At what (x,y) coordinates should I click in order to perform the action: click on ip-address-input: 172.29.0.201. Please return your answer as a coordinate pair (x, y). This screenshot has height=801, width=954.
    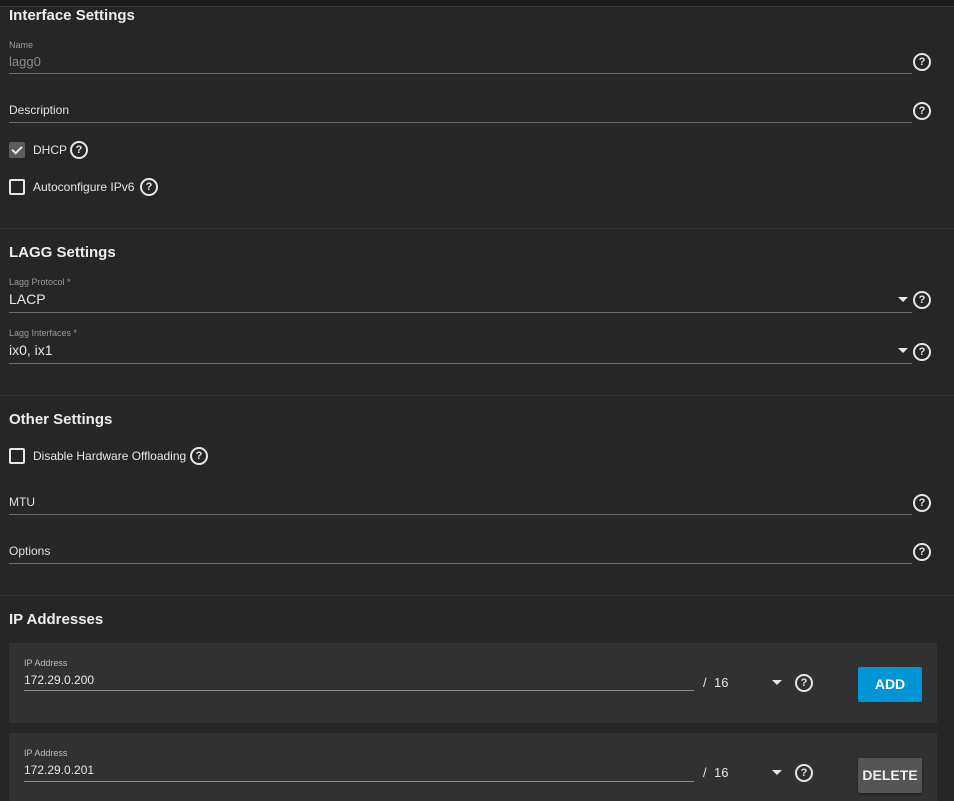
    Looking at the image, I should click on (59, 770).